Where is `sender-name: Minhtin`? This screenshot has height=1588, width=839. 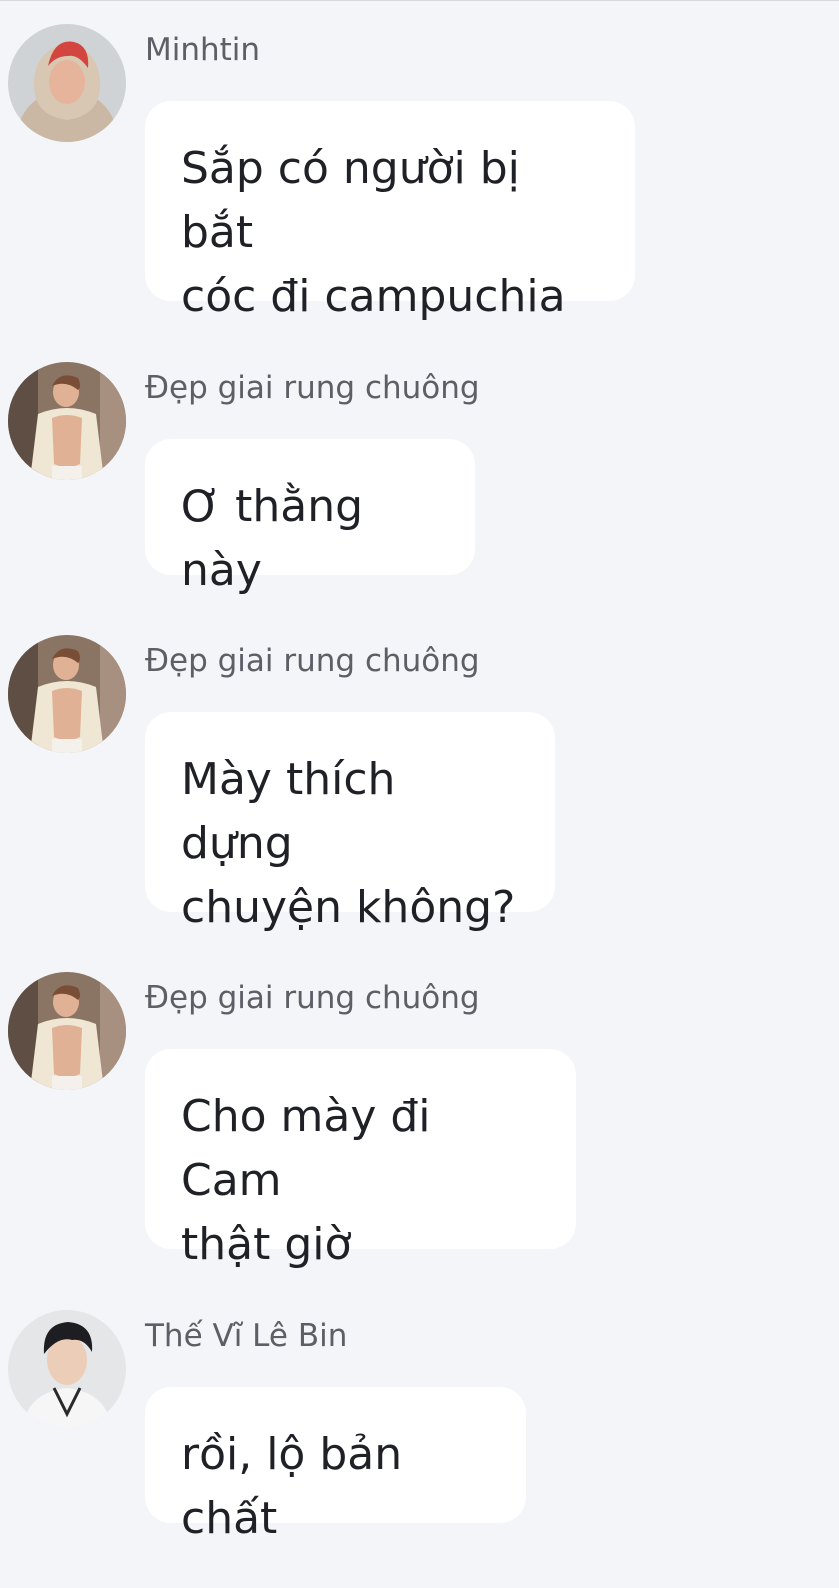
sender-name: Minhtin is located at coordinates (203, 50).